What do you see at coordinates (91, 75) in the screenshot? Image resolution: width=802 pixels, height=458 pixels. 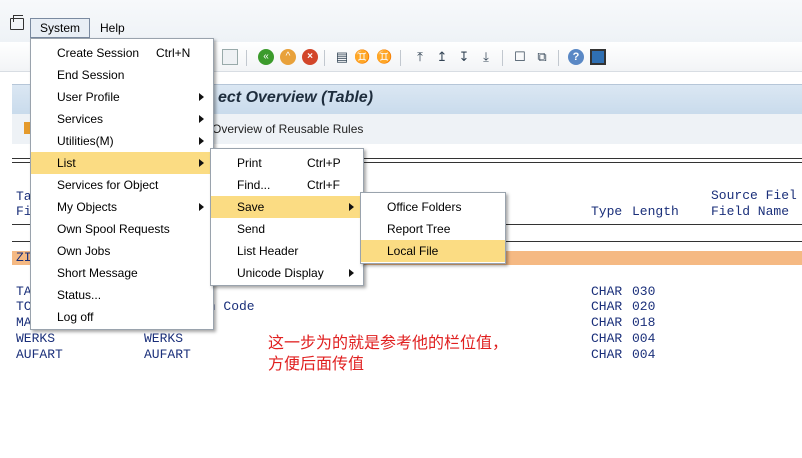 I see `menu-item-label: End Session` at bounding box center [91, 75].